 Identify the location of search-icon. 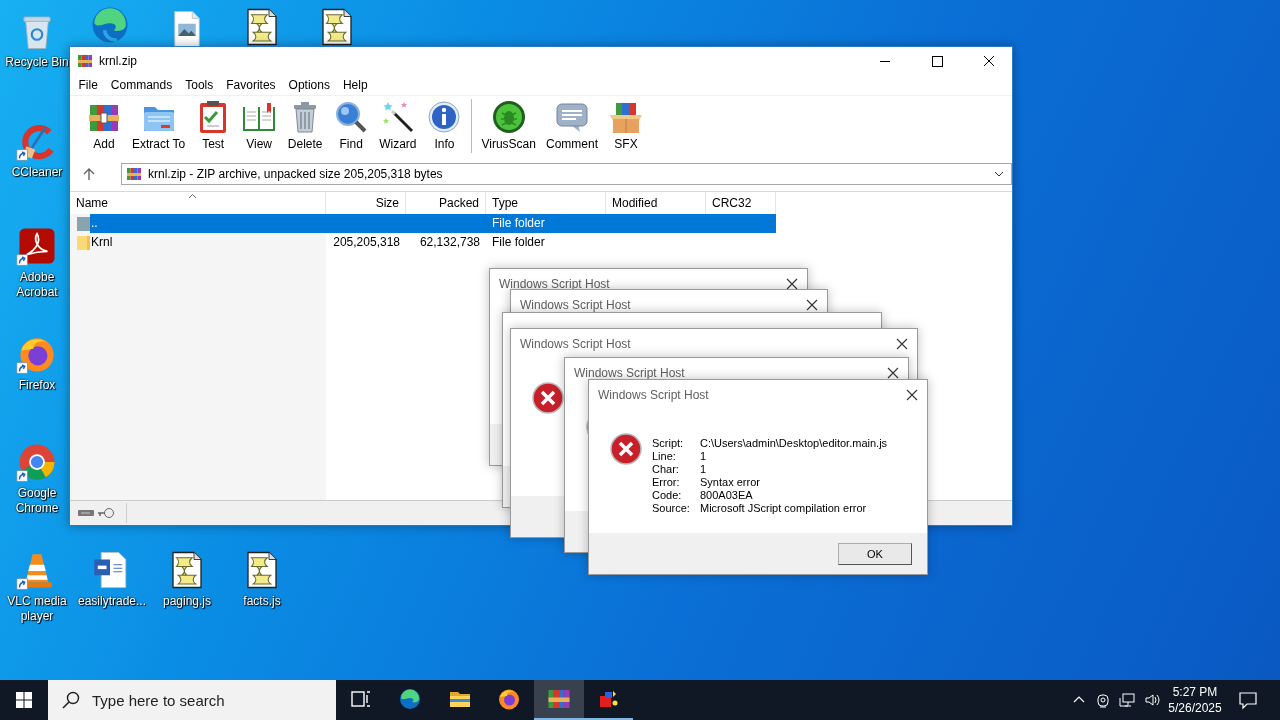
(71, 700).